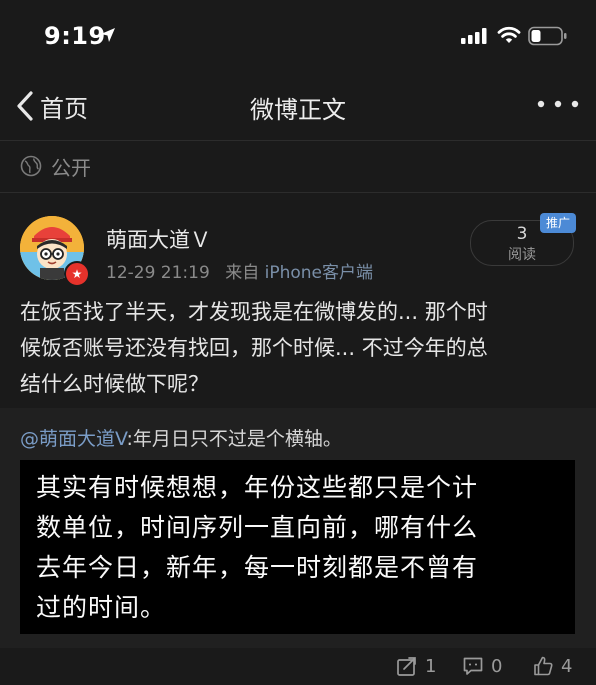  Describe the element at coordinates (31, 166) in the screenshot. I see `globe-icon` at that location.